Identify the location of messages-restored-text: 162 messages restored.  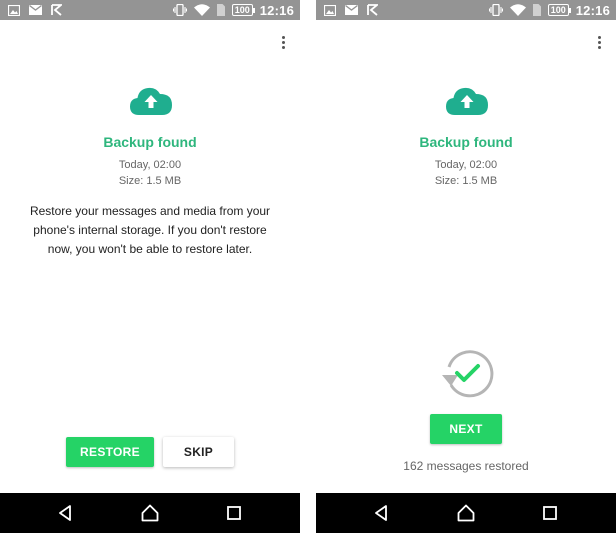
(466, 466).